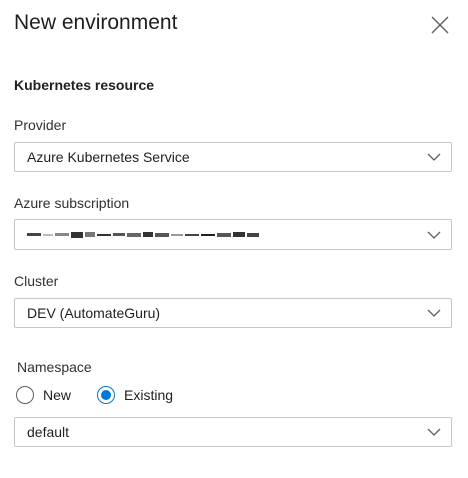 The image size is (468, 478). I want to click on cluster-value: DEV (AutomateGuru), so click(94, 313).